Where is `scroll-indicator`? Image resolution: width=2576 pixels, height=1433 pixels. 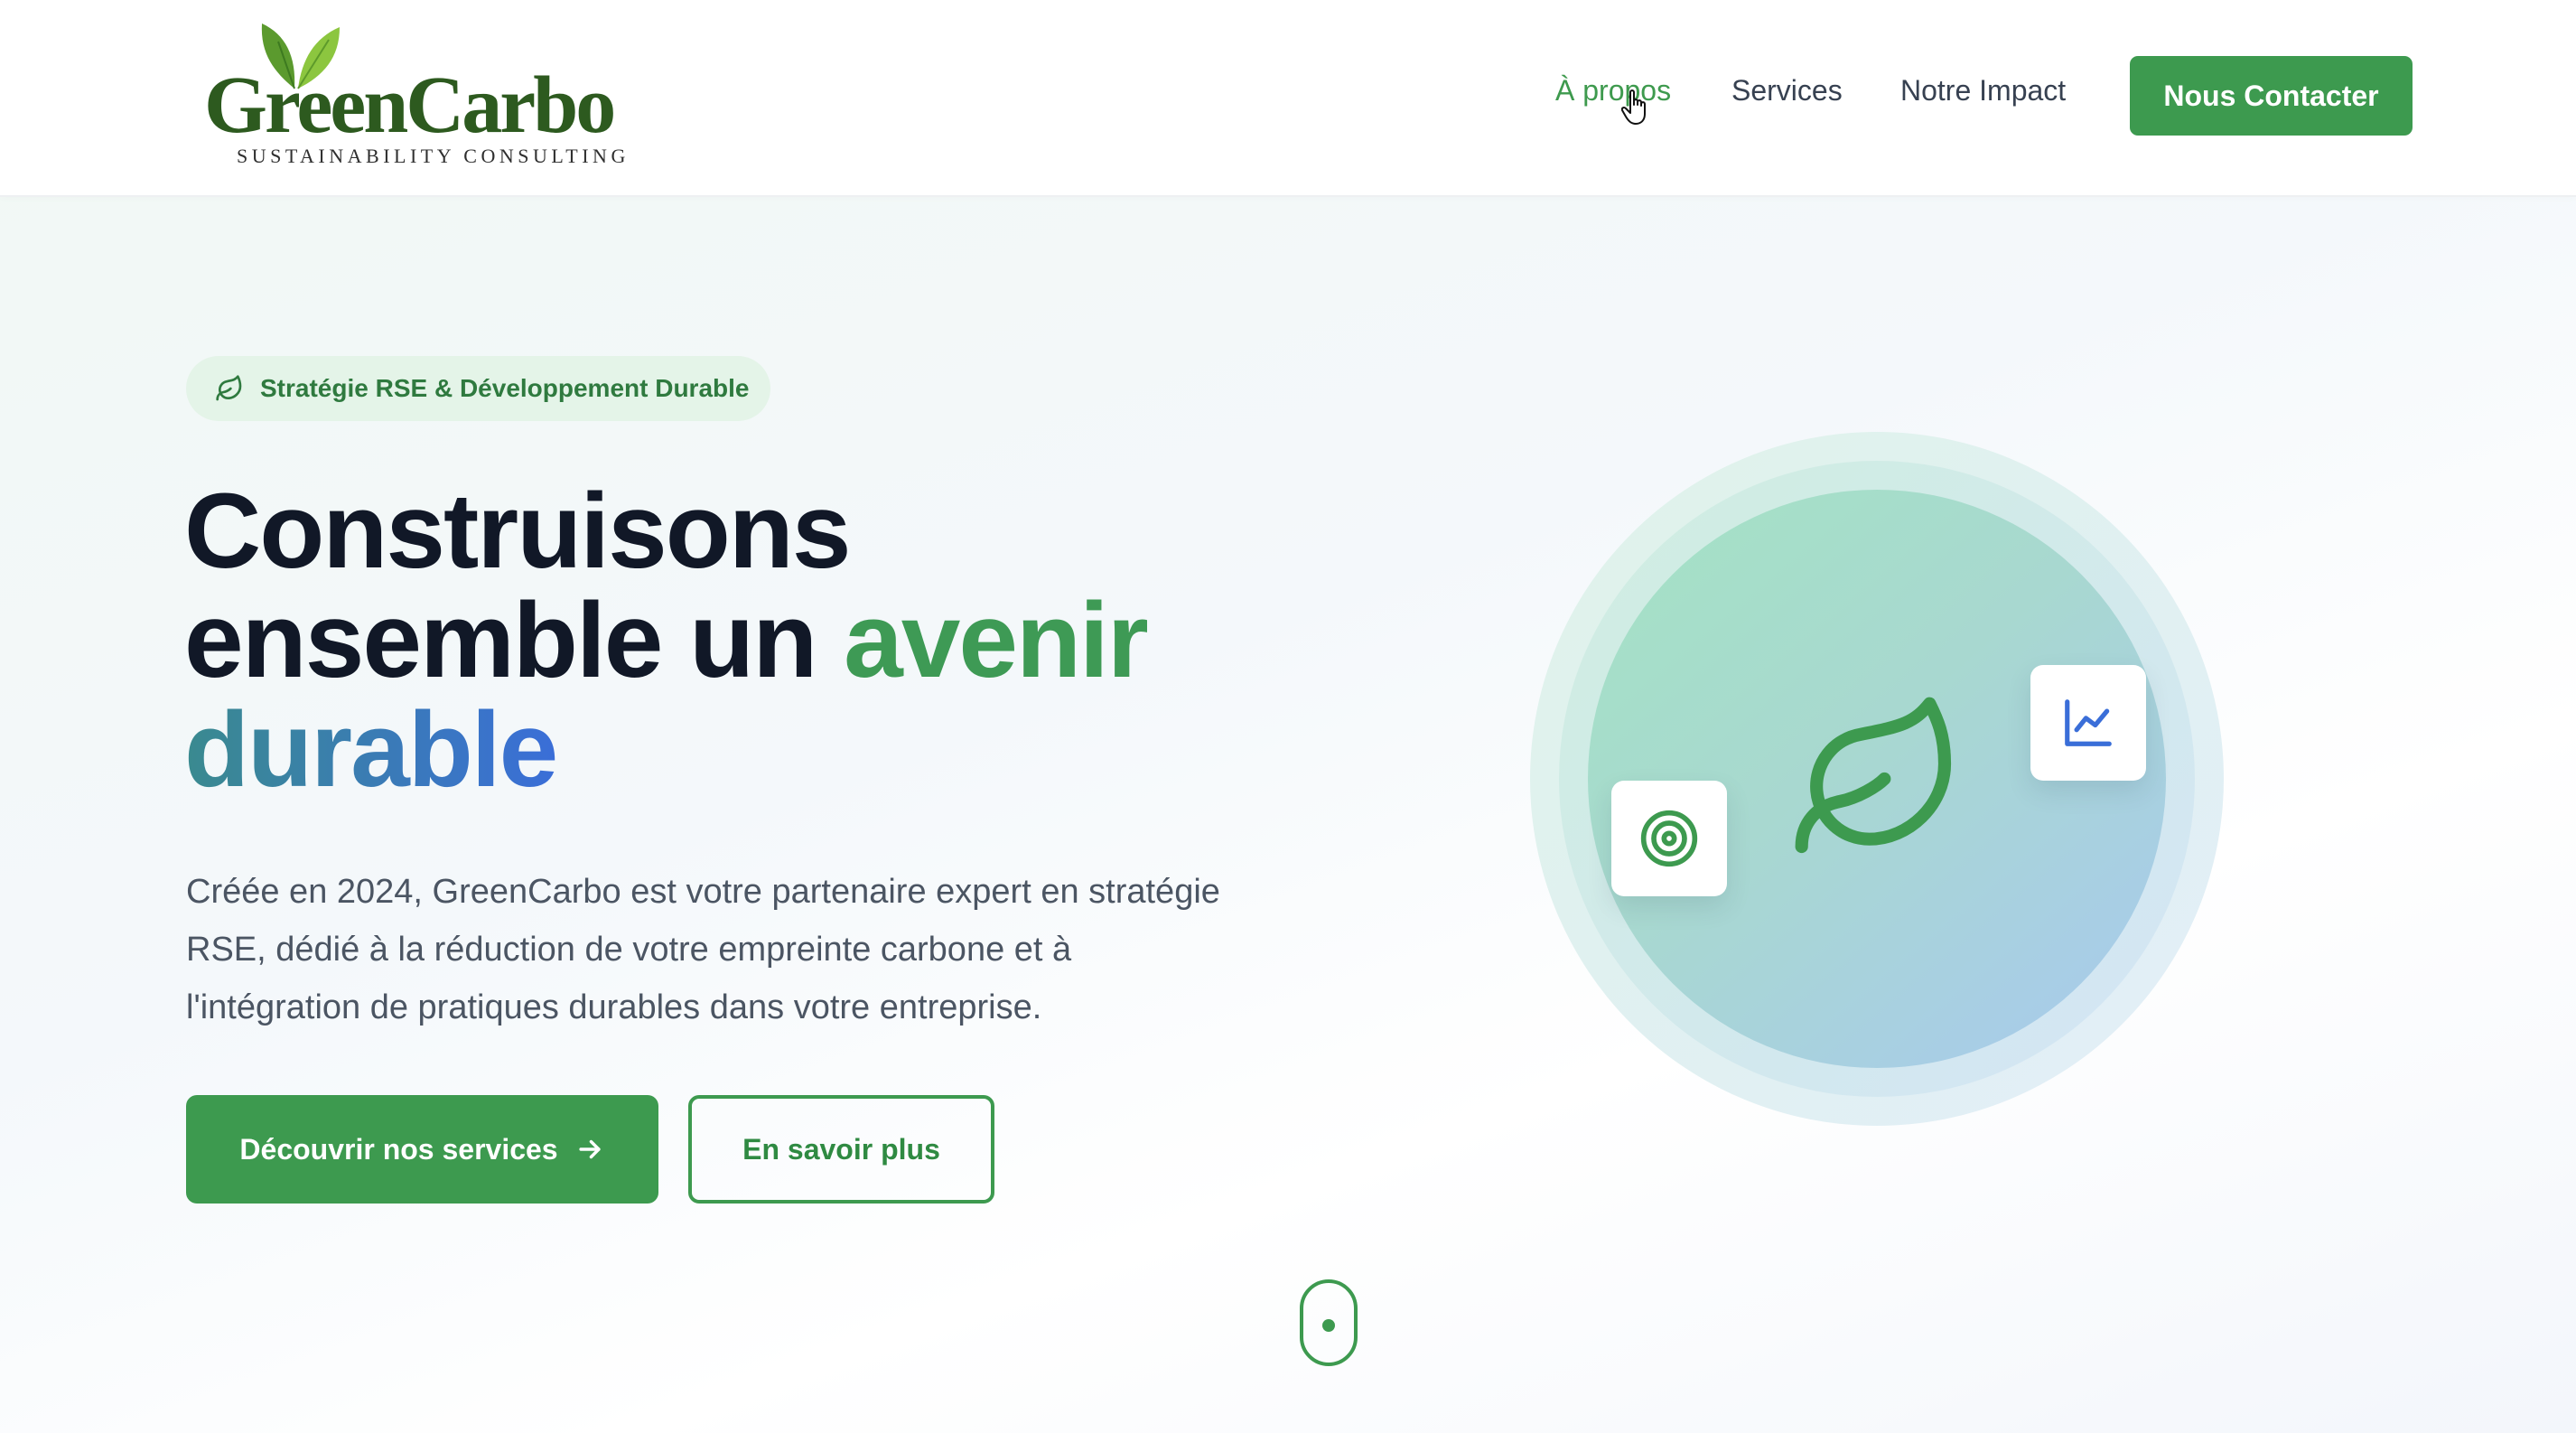 scroll-indicator is located at coordinates (1329, 1322).